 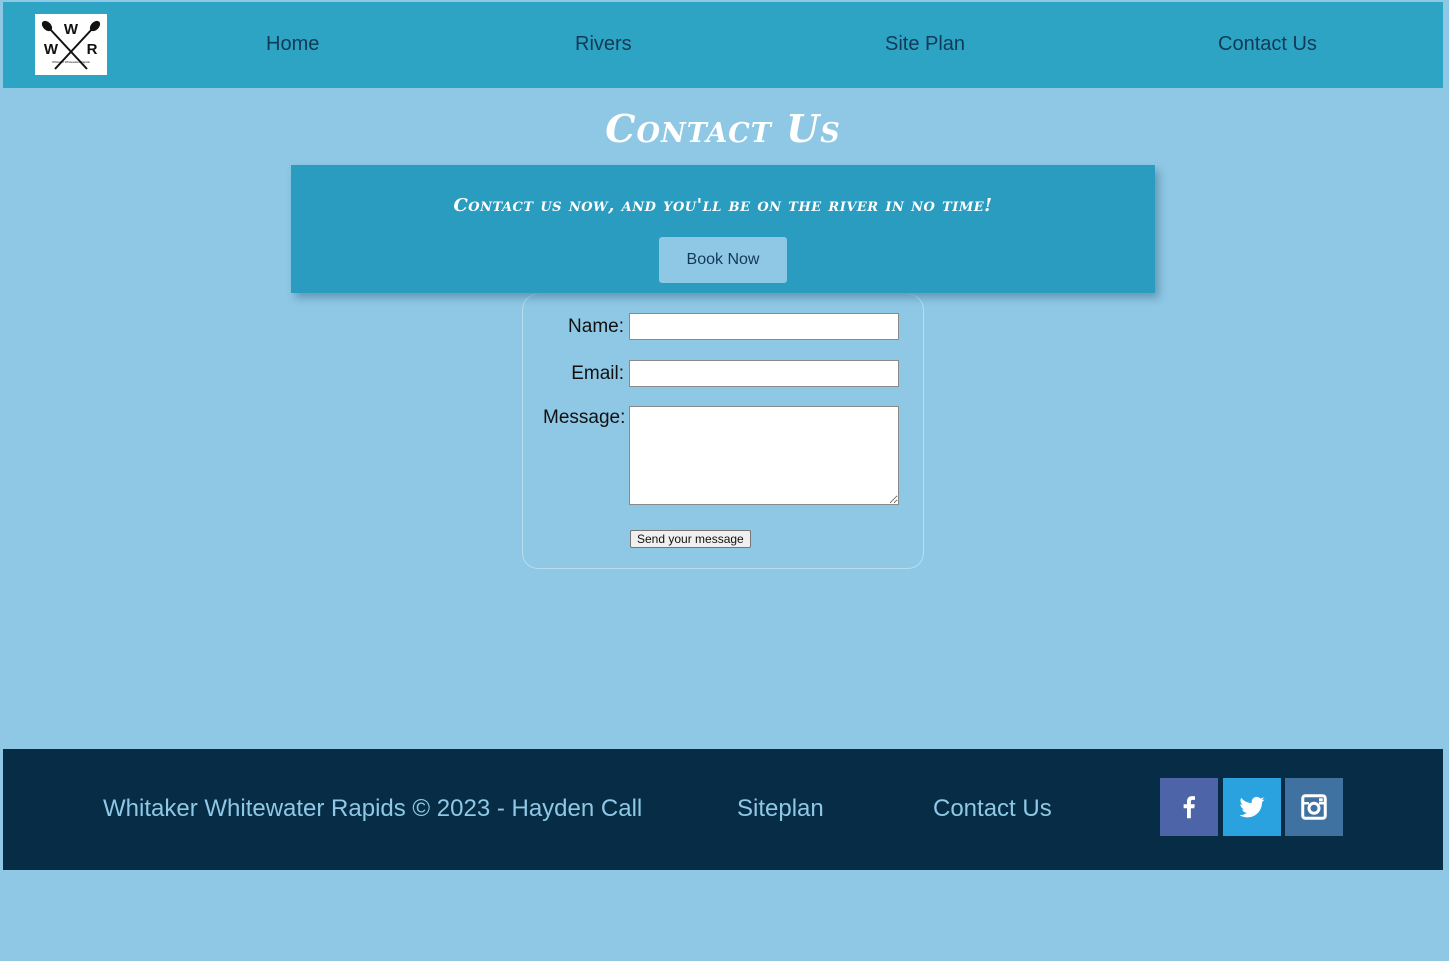 I want to click on nav-home: Home, so click(x=292, y=44).